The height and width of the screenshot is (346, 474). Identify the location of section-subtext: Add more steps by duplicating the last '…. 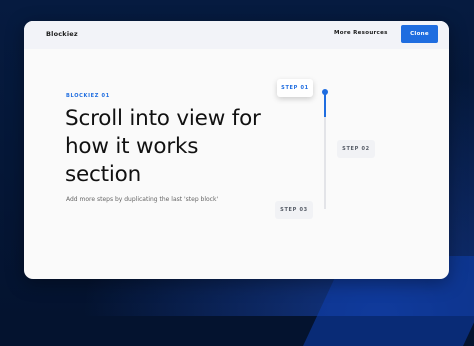
(142, 199).